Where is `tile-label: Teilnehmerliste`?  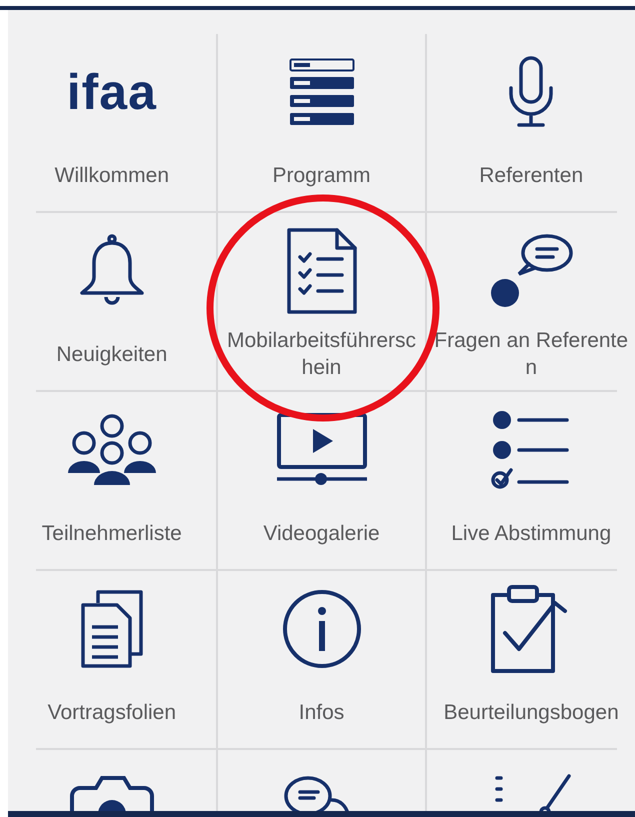 tile-label: Teilnehmerliste is located at coordinates (112, 533).